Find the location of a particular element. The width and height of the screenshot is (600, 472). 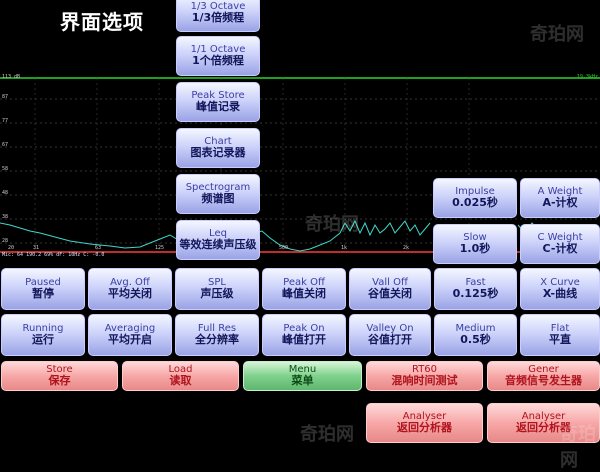

averaging-button: Averaging 平均开启 is located at coordinates (130, 335).